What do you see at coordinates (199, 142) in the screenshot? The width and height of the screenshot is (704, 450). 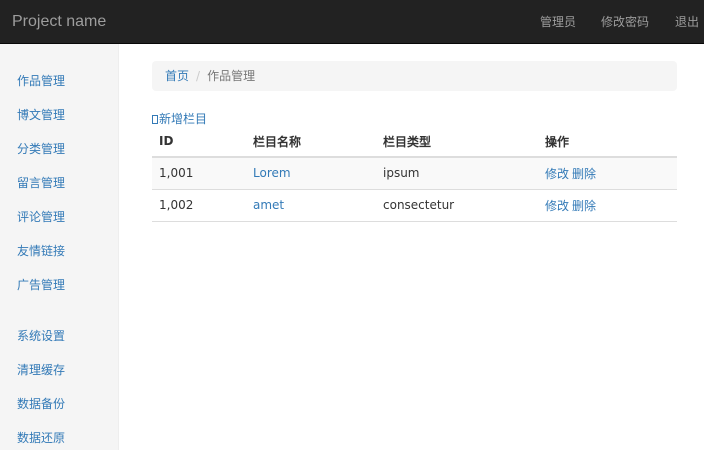 I see `header-id: ID` at bounding box center [199, 142].